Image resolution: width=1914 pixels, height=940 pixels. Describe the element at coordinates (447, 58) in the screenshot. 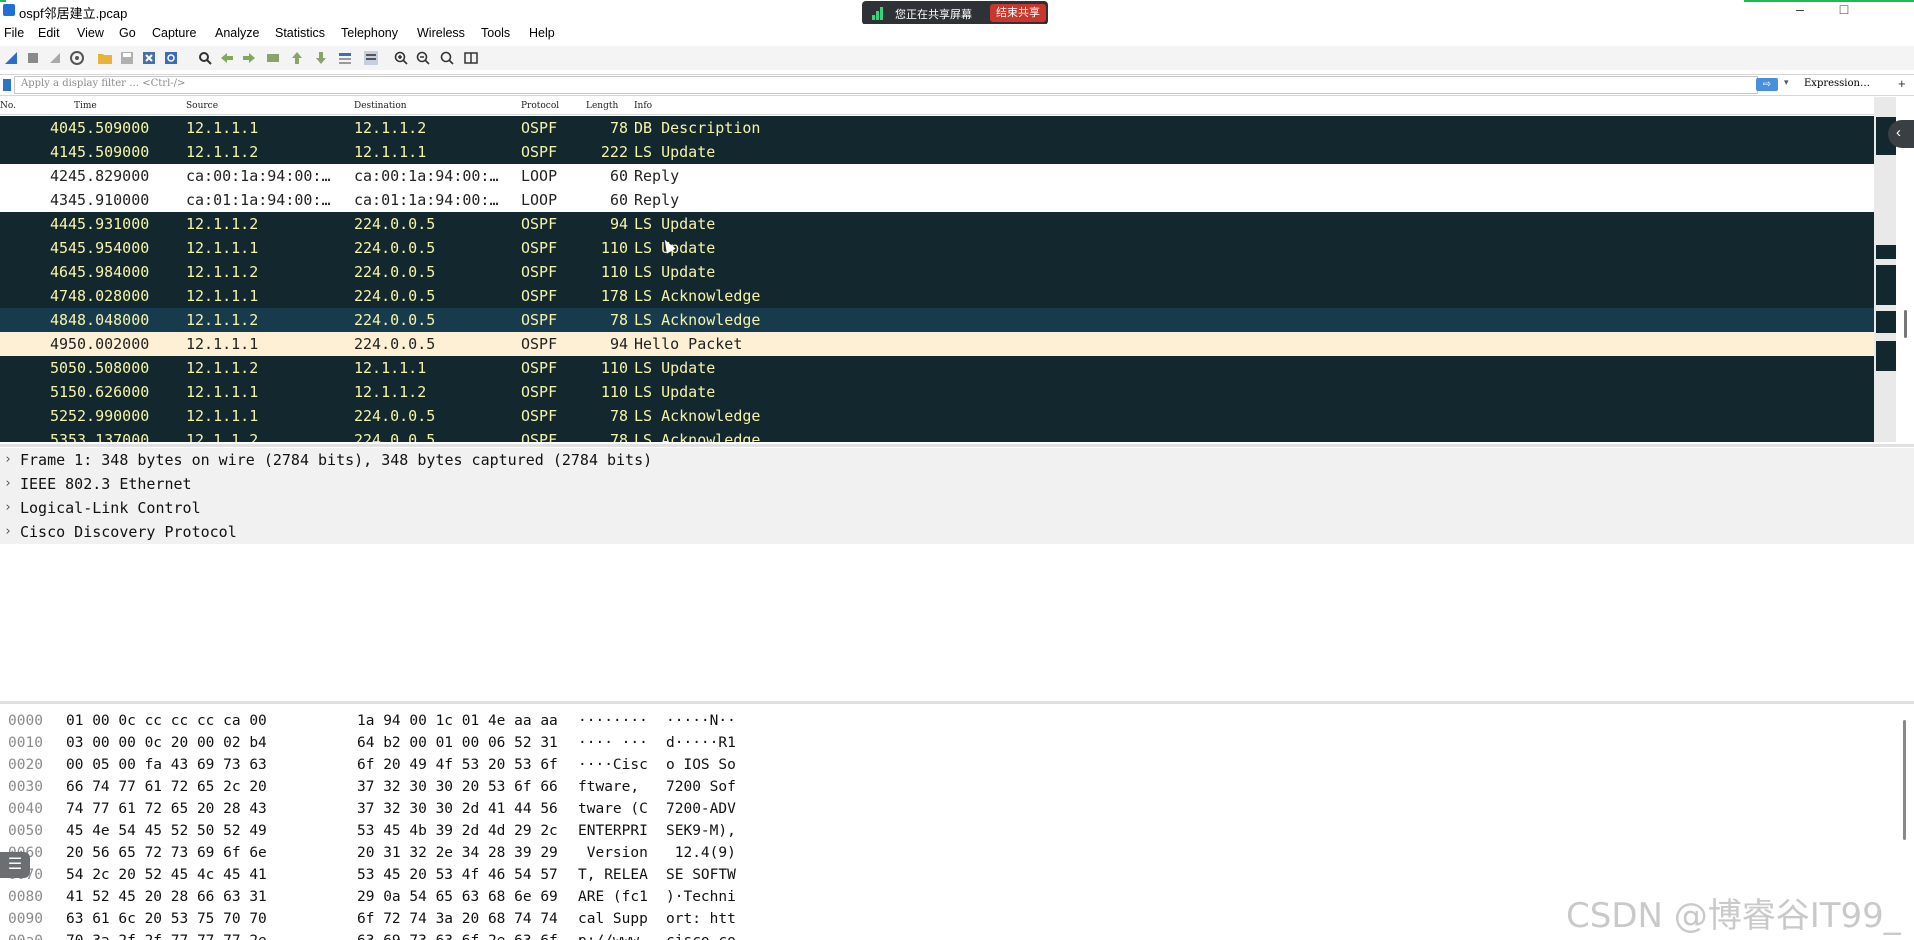

I see `normal-size-icon` at that location.